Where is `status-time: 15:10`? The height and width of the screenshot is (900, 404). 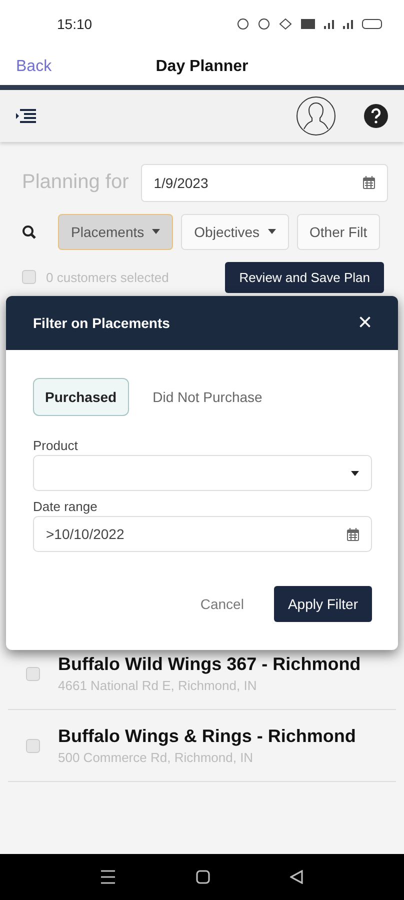
status-time: 15:10 is located at coordinates (74, 24).